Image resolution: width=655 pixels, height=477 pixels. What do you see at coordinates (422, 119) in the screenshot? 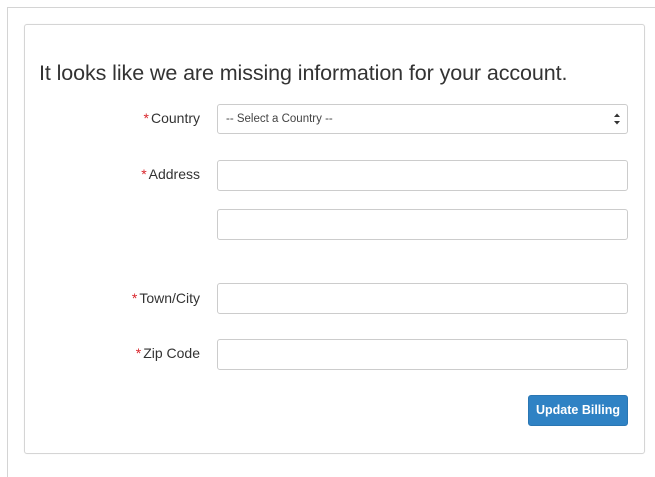
I see `country-select: -- Select a Country --` at bounding box center [422, 119].